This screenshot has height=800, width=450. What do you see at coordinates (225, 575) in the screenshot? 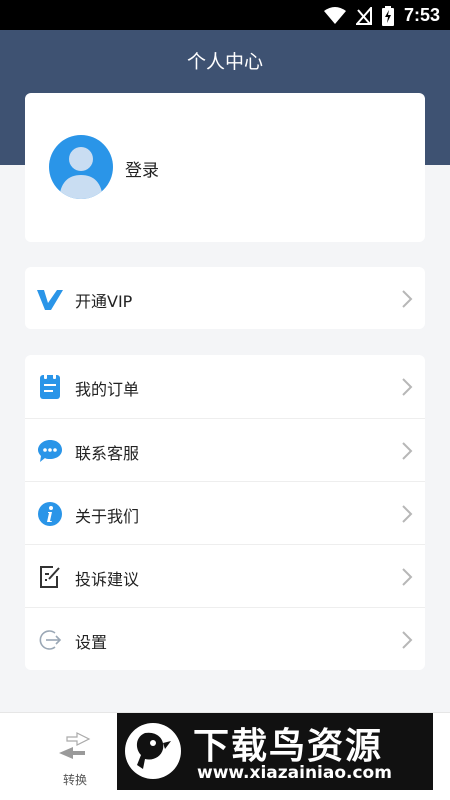
I see `menu-item-feedback: 投诉建议` at bounding box center [225, 575].